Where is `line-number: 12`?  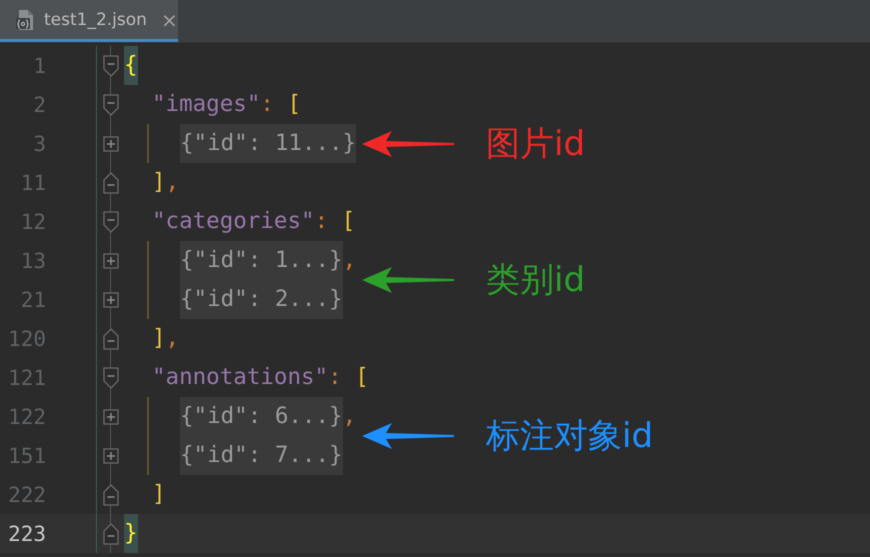
line-number: 12 is located at coordinates (33, 222).